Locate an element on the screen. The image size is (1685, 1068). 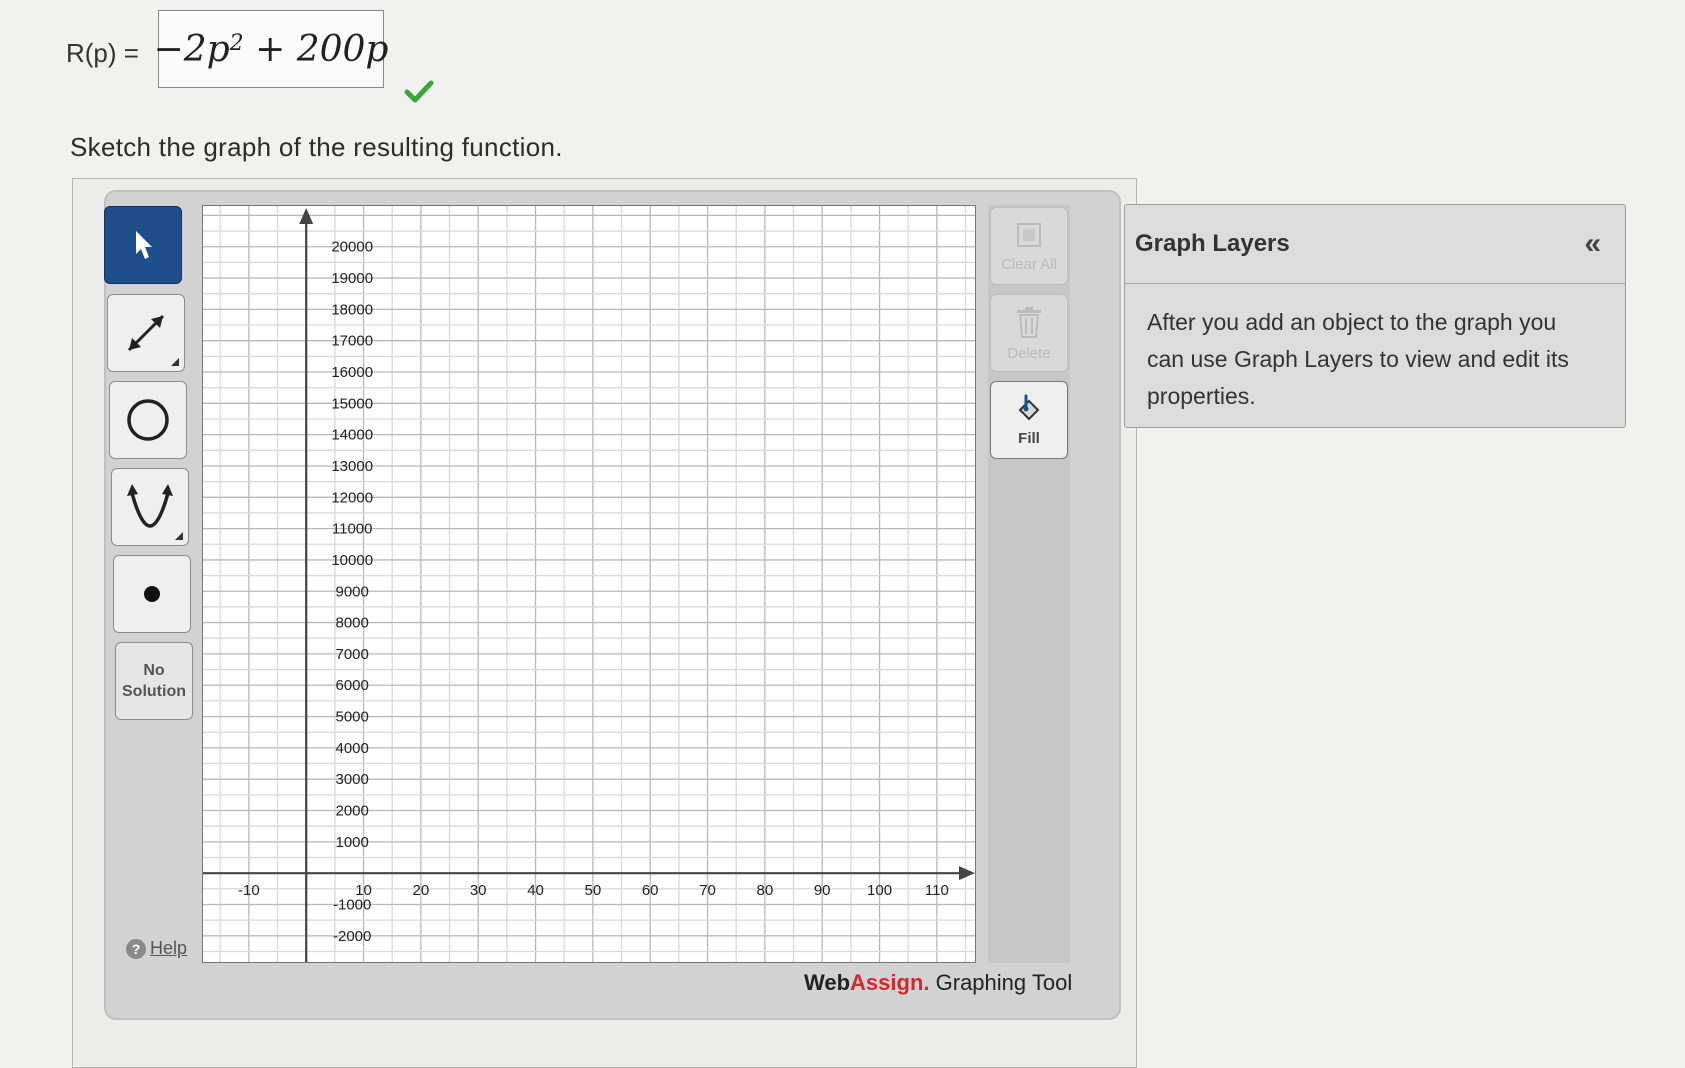
y-tick-label: 13000 is located at coordinates (352, 466).